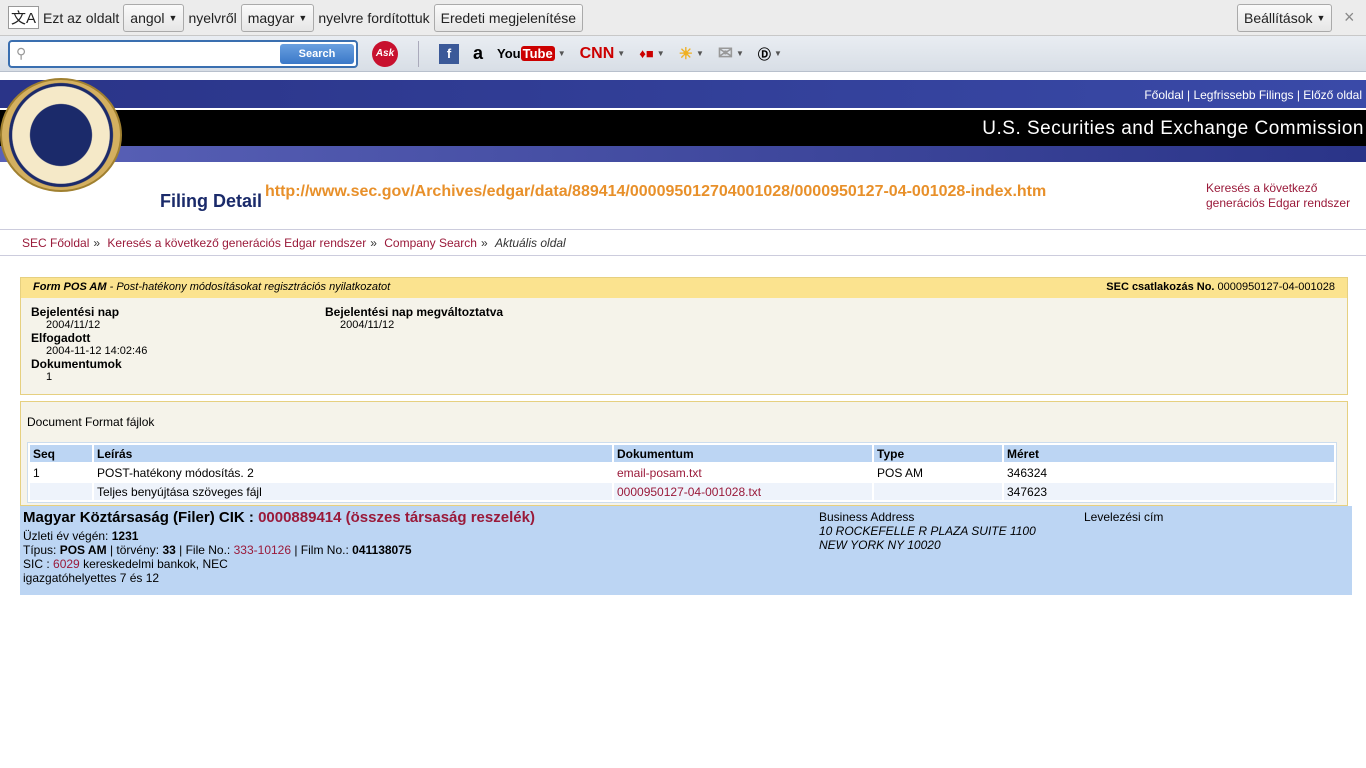  I want to click on changed-date: 2004/11/12, so click(367, 325).